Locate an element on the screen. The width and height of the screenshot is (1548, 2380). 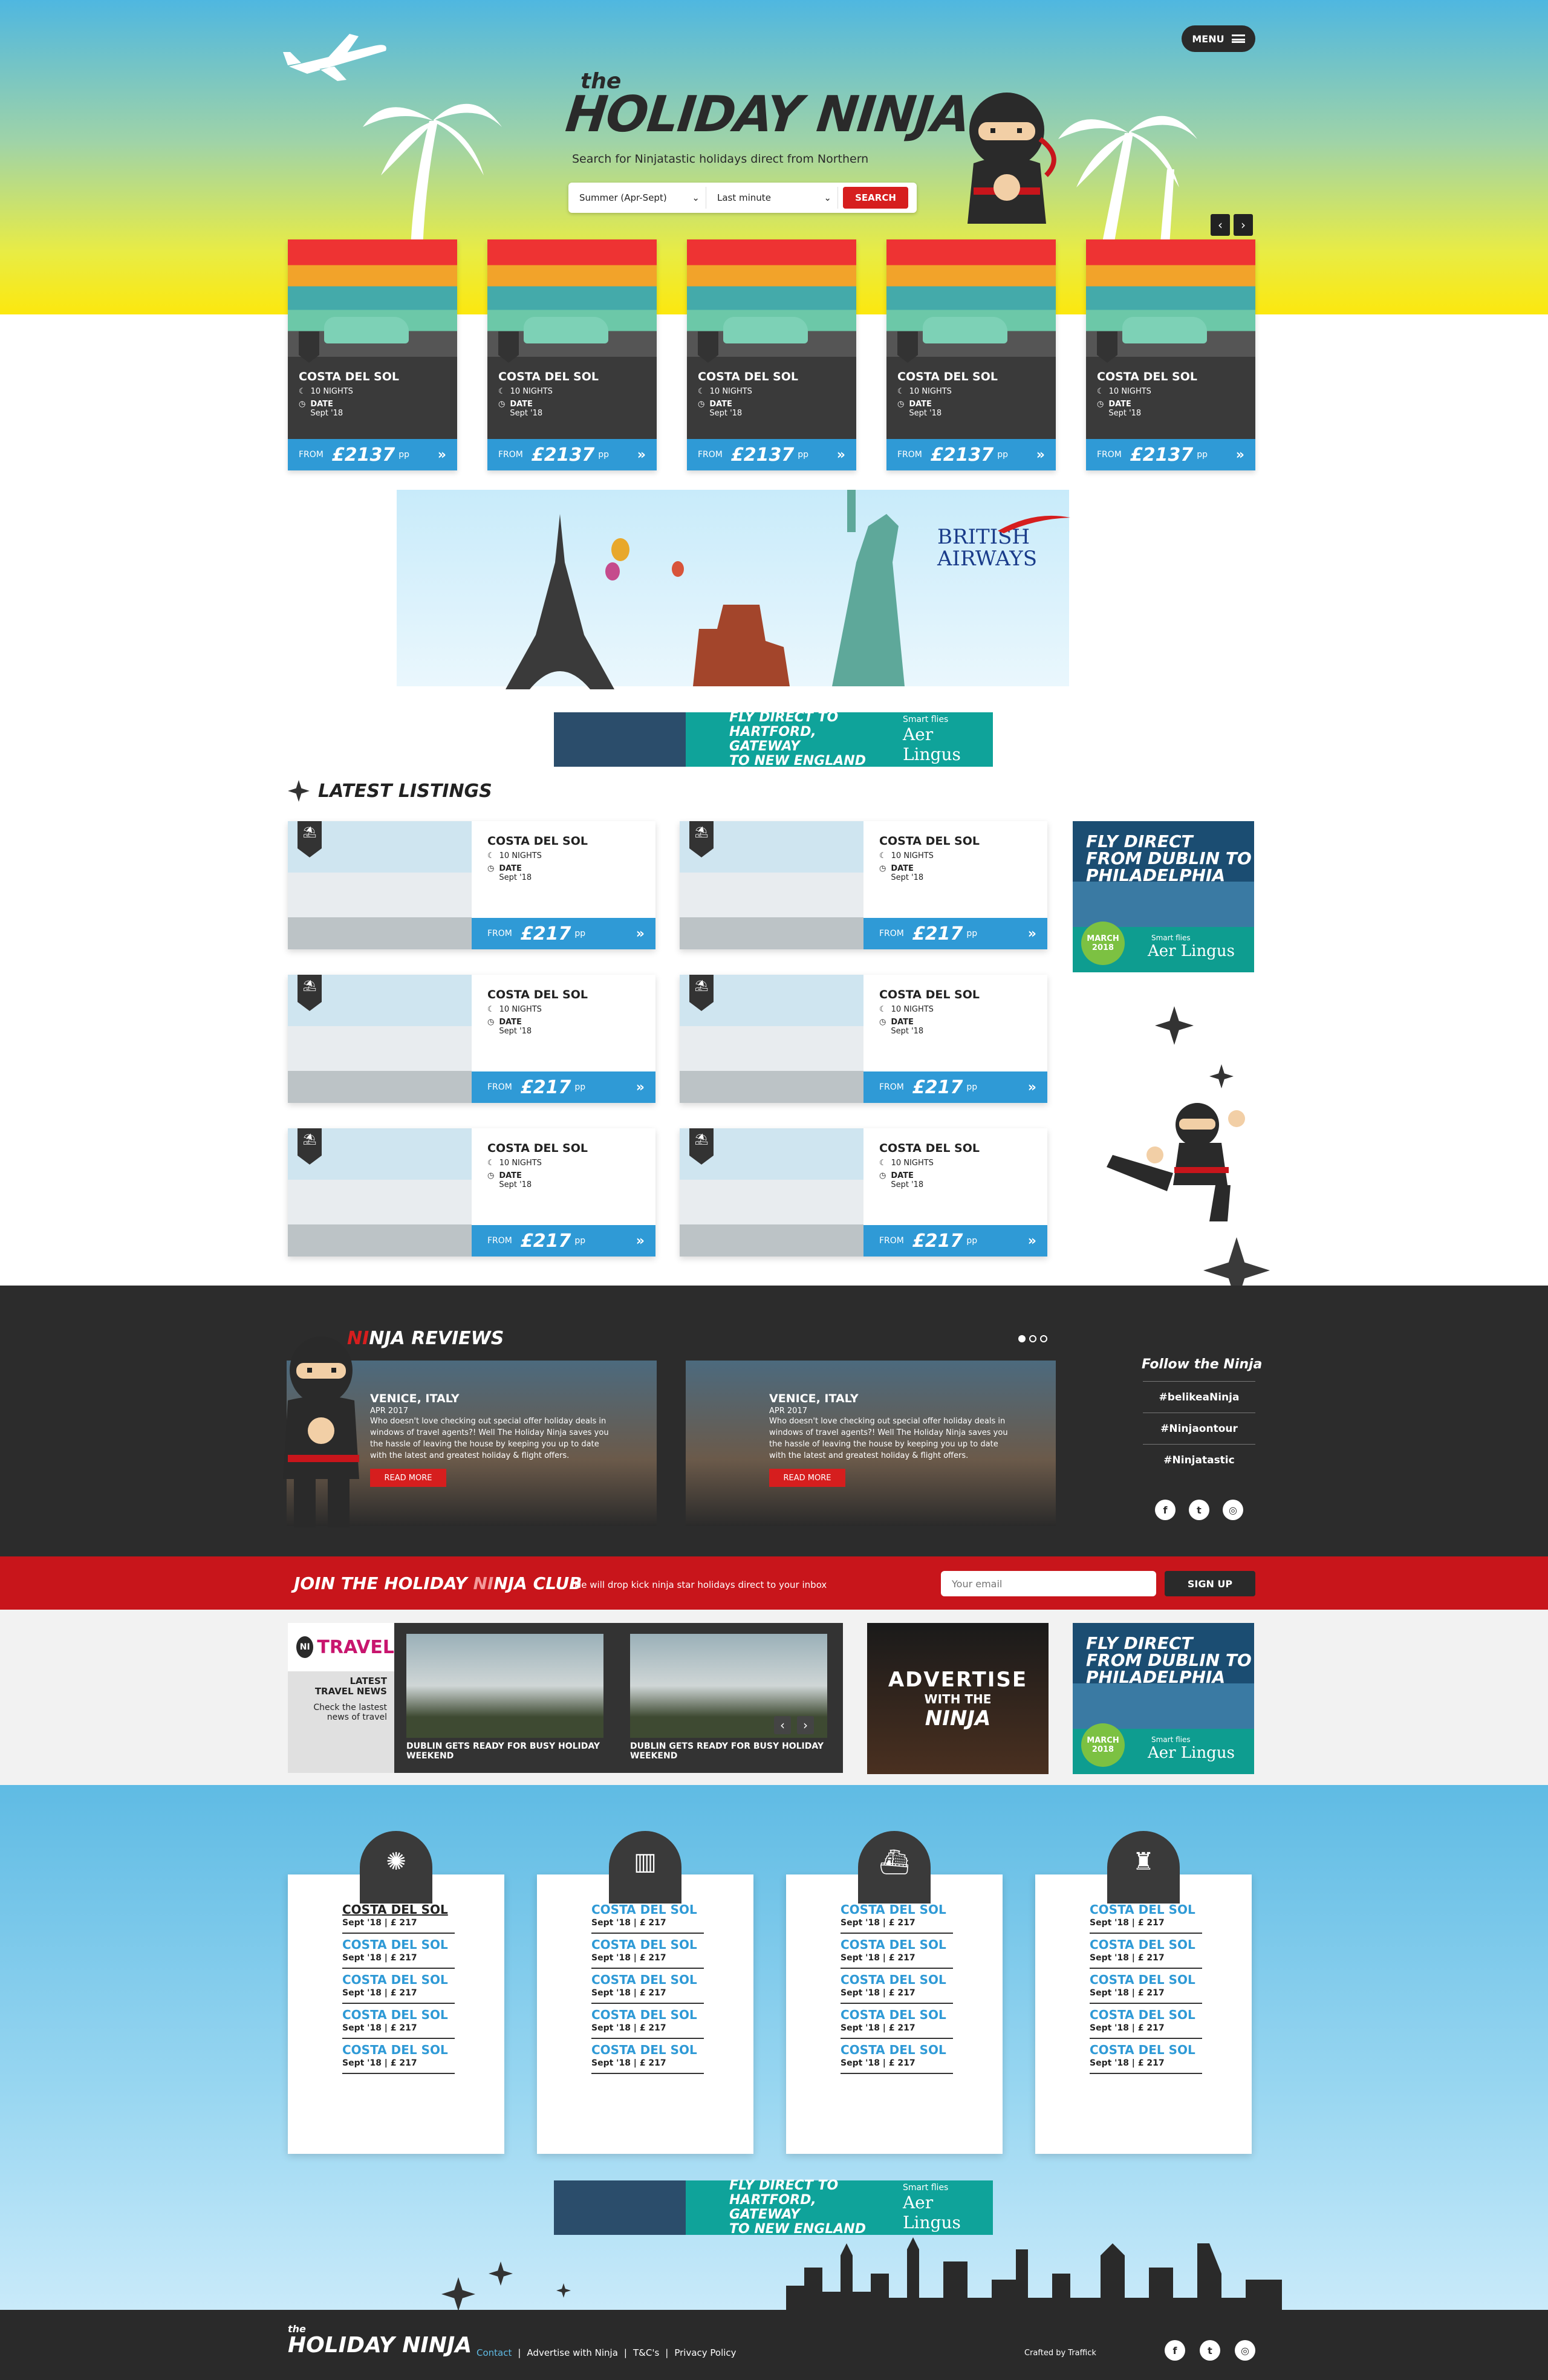
news-prev-button: ‹ is located at coordinates (782, 1725).